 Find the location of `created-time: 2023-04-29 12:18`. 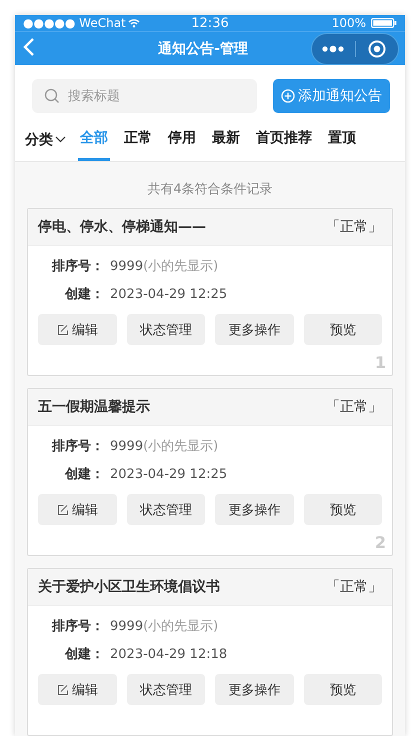

created-time: 2023-04-29 12:18 is located at coordinates (169, 654).